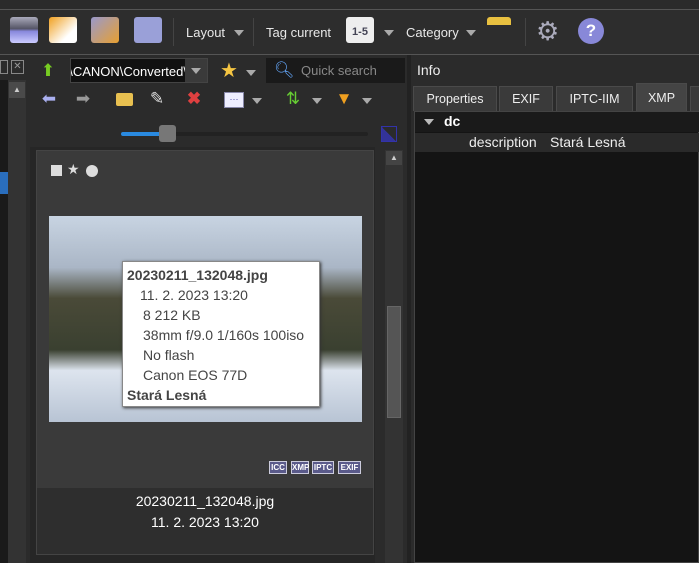 Image resolution: width=699 pixels, height=563 pixels. Describe the element at coordinates (172, 315) in the screenshot. I see `tooltip-size: 8 212 KB` at that location.